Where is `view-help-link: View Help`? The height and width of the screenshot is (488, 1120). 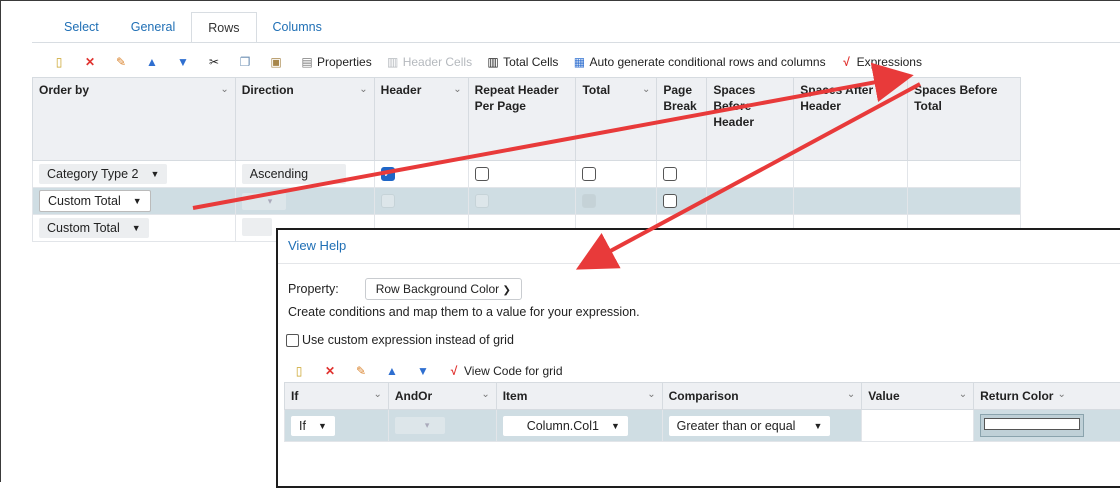 view-help-link: View Help is located at coordinates (317, 245).